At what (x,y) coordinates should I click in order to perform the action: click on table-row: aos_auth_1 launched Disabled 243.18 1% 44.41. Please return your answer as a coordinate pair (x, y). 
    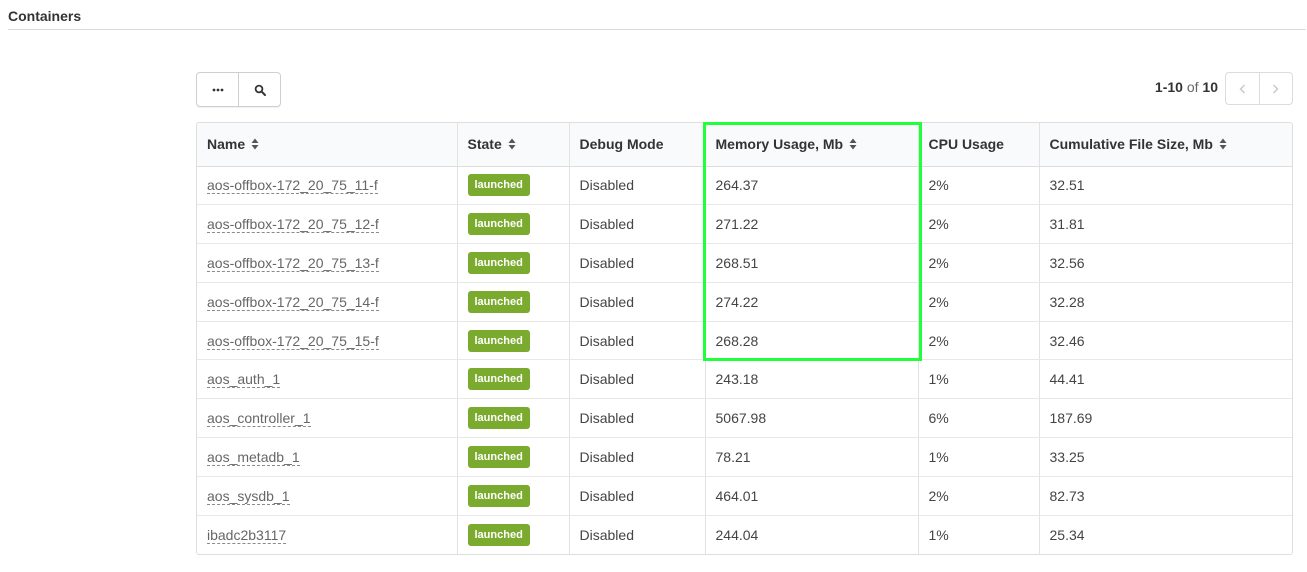
    Looking at the image, I should click on (744, 379).